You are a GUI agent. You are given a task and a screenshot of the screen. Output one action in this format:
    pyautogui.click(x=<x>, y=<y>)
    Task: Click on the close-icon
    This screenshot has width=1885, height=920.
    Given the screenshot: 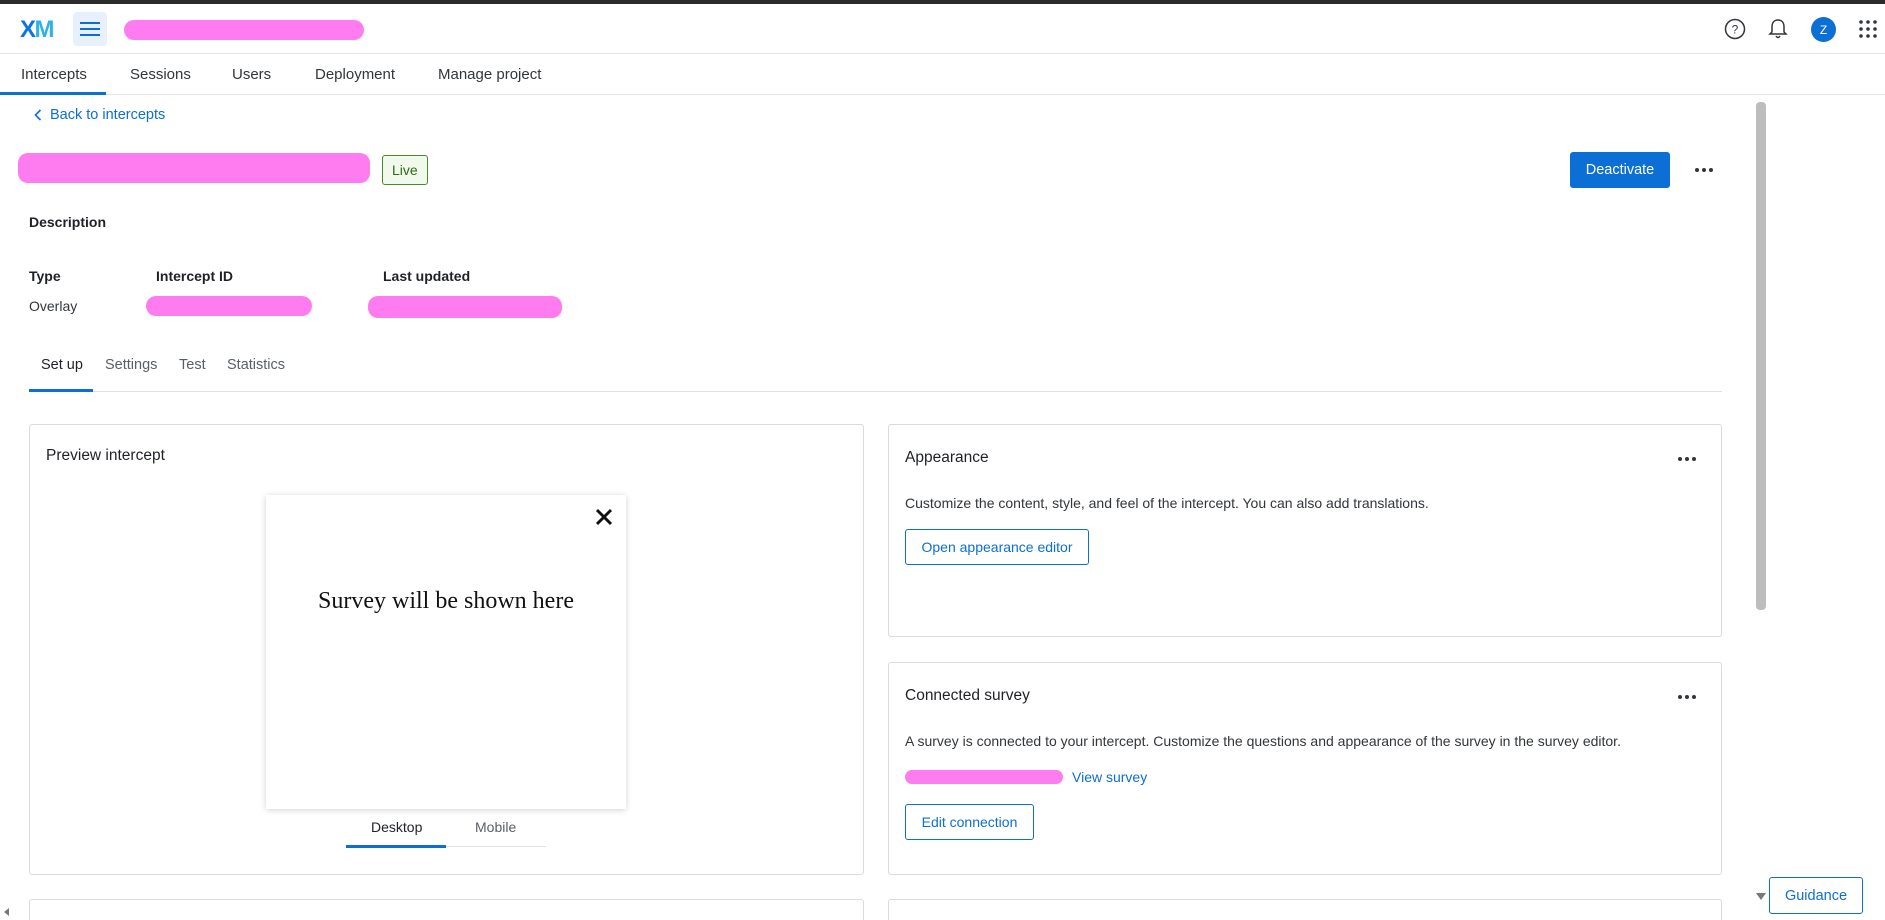 What is the action you would take?
    pyautogui.click(x=604, y=517)
    